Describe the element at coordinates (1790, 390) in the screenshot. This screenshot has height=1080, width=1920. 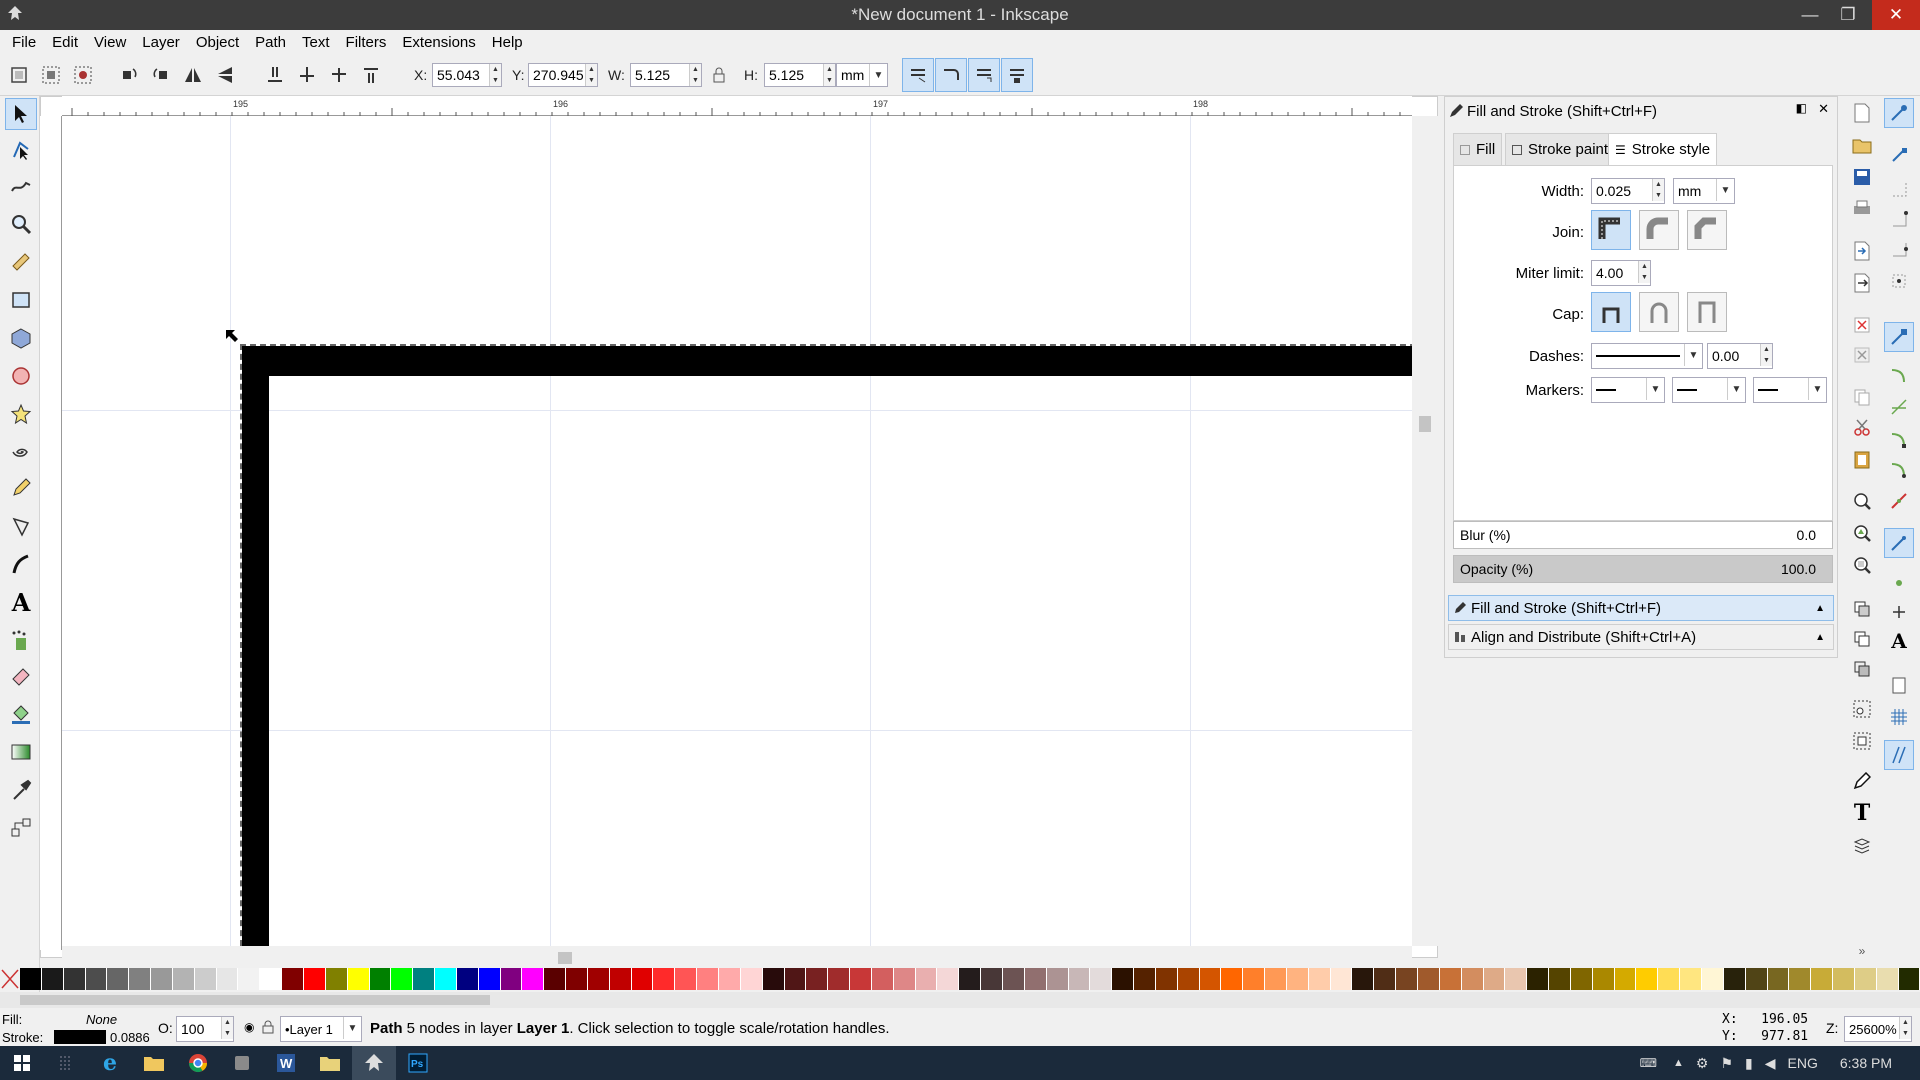
I see `end-marker-select: ▼` at that location.